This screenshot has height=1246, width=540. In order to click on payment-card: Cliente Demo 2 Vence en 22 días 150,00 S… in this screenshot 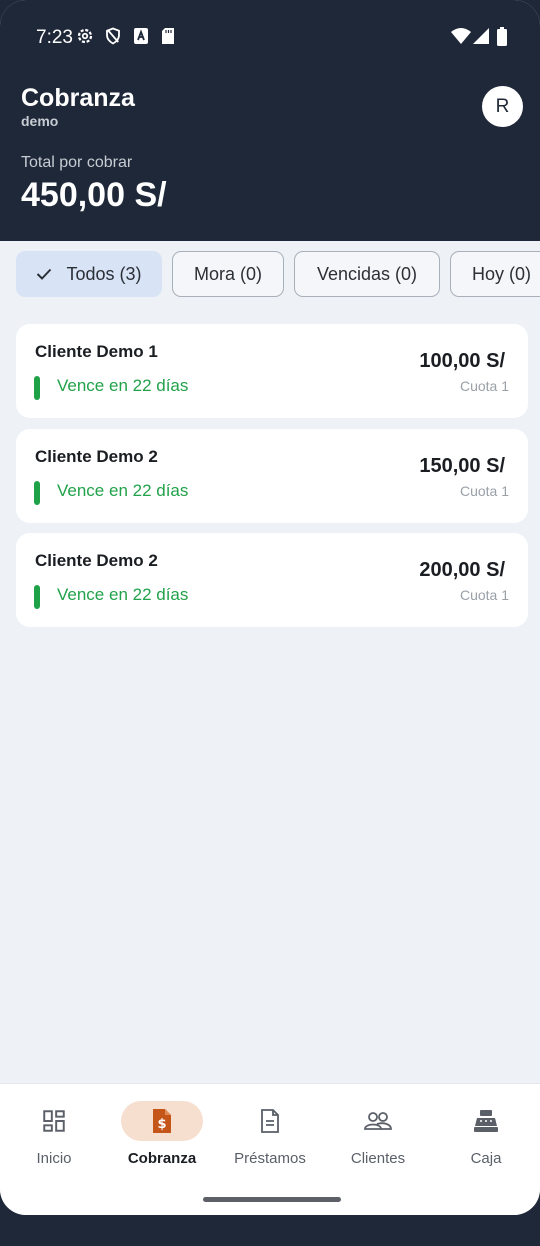, I will do `click(272, 476)`.